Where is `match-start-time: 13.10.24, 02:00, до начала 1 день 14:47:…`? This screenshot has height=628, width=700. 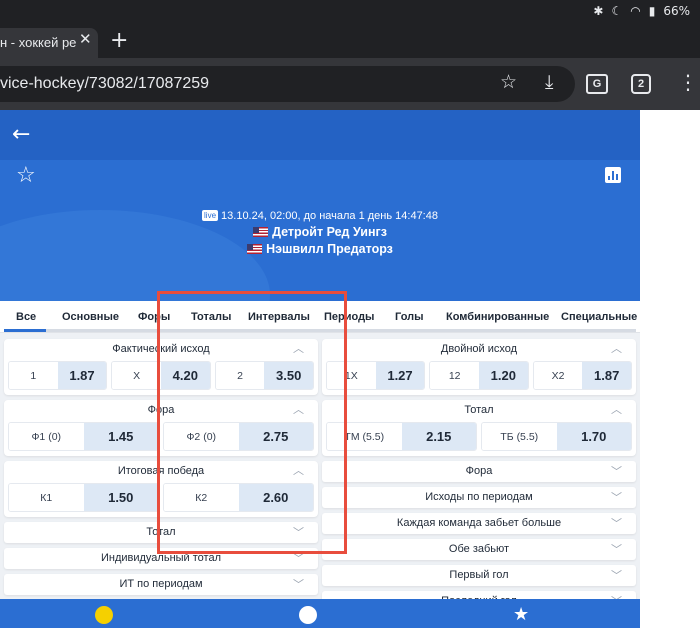 match-start-time: 13.10.24, 02:00, до начала 1 день 14:47:… is located at coordinates (329, 216).